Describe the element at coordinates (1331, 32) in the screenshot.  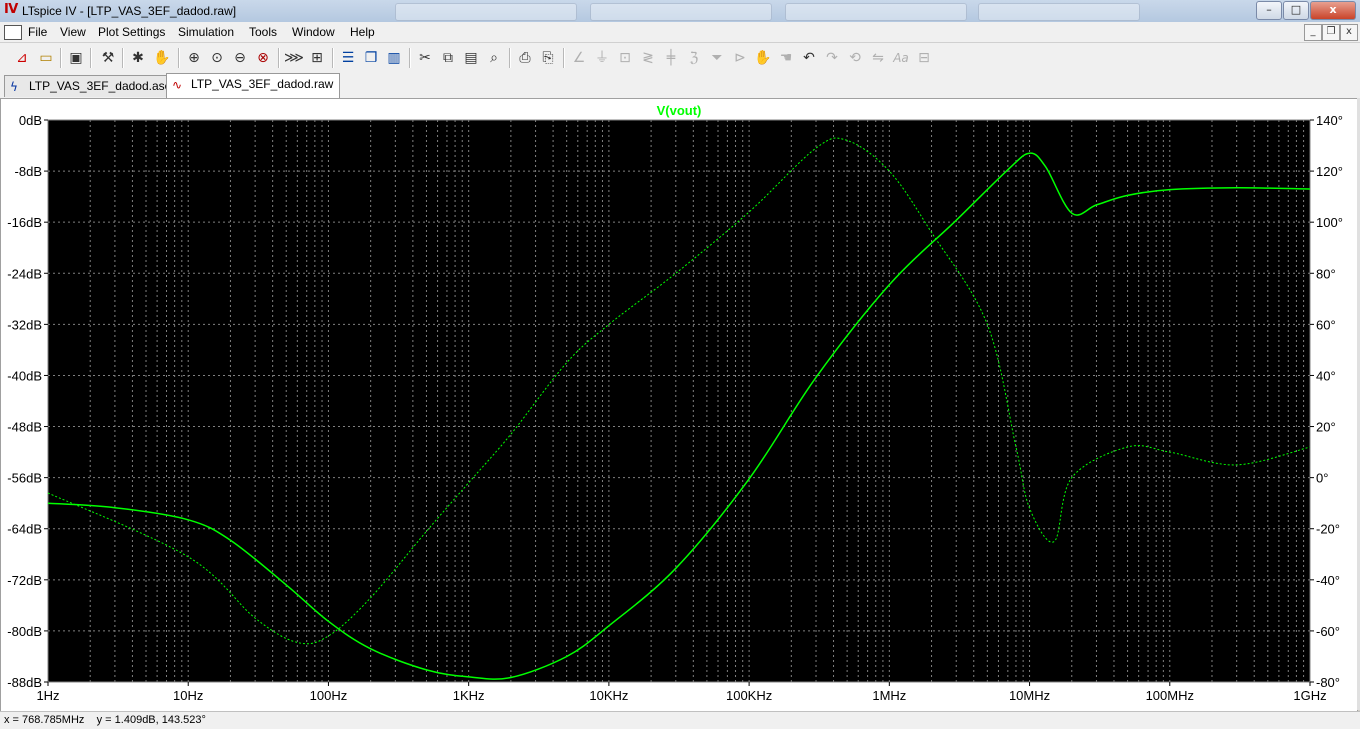
I see `mdi-restore-button: ❐` at that location.